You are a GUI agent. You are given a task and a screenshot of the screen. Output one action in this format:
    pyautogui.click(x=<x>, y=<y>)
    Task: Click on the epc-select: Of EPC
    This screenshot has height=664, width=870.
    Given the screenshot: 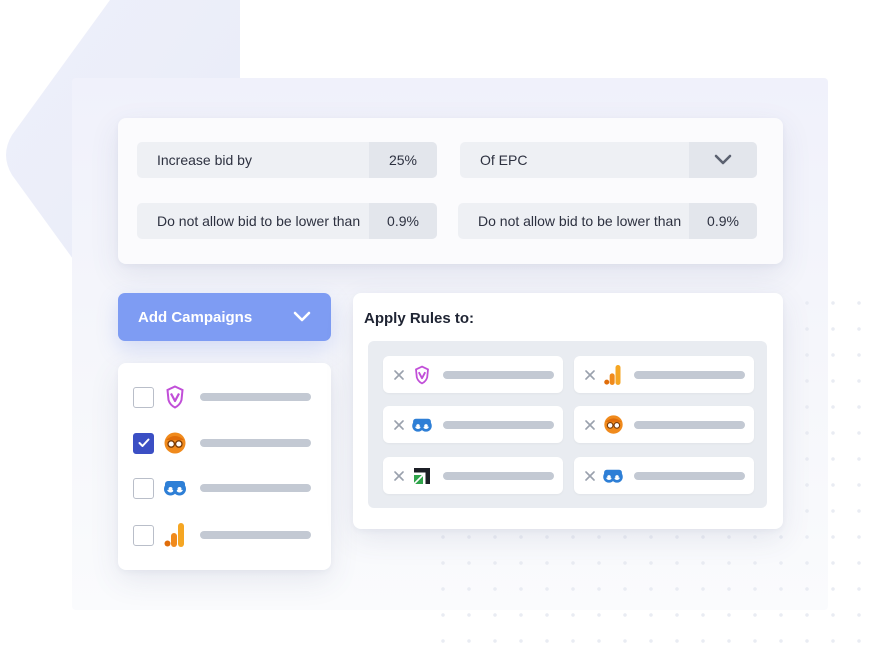 What is the action you would take?
    pyautogui.click(x=608, y=160)
    